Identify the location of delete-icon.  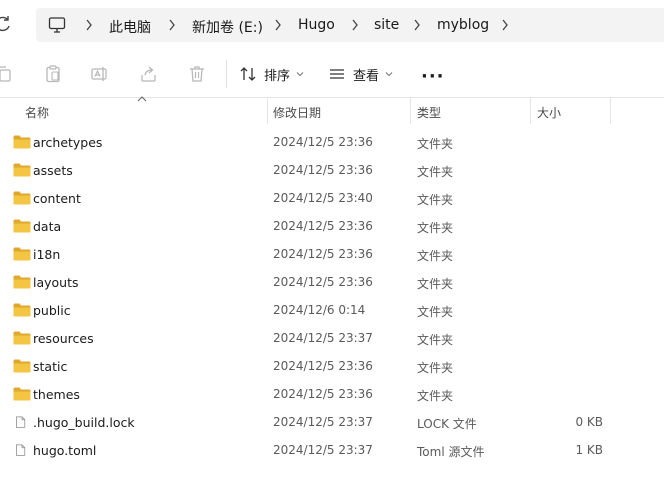
(197, 74).